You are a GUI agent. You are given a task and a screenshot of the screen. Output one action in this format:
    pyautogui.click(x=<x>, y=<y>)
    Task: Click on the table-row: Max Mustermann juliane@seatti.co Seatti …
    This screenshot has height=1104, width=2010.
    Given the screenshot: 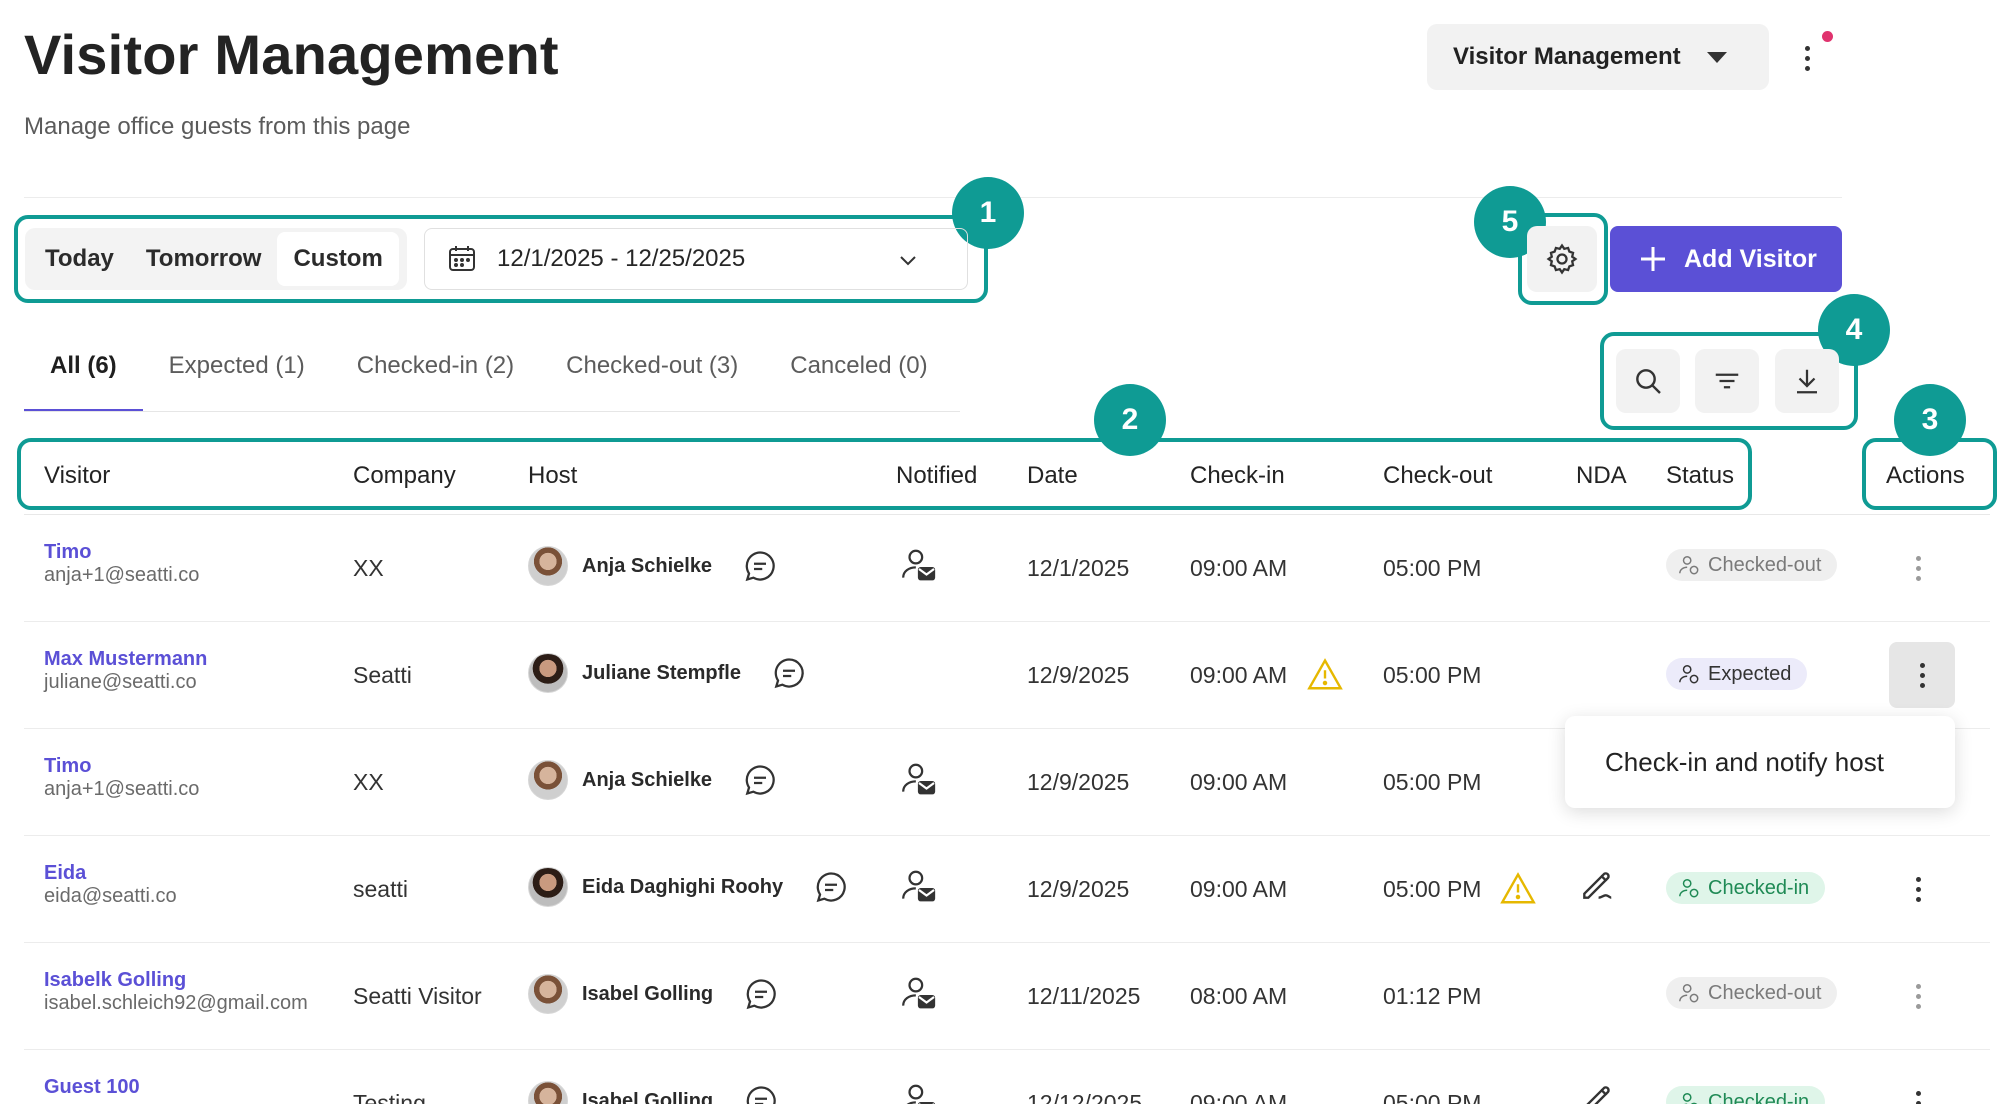 What is the action you would take?
    pyautogui.click(x=1007, y=675)
    